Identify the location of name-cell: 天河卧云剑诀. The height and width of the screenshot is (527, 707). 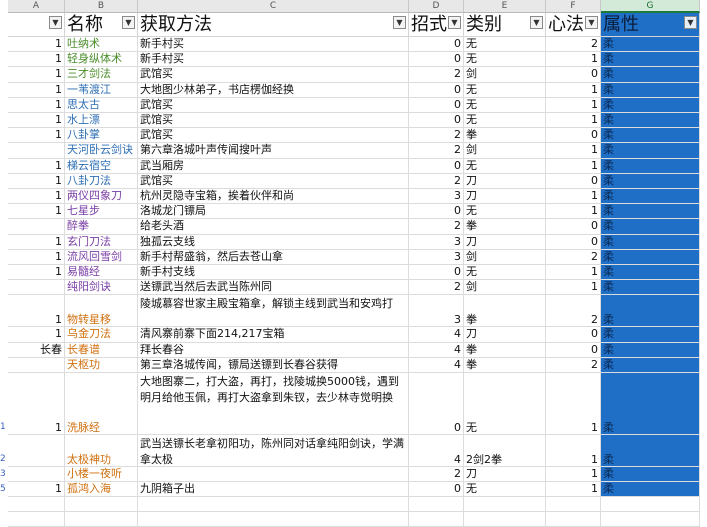
(101, 151).